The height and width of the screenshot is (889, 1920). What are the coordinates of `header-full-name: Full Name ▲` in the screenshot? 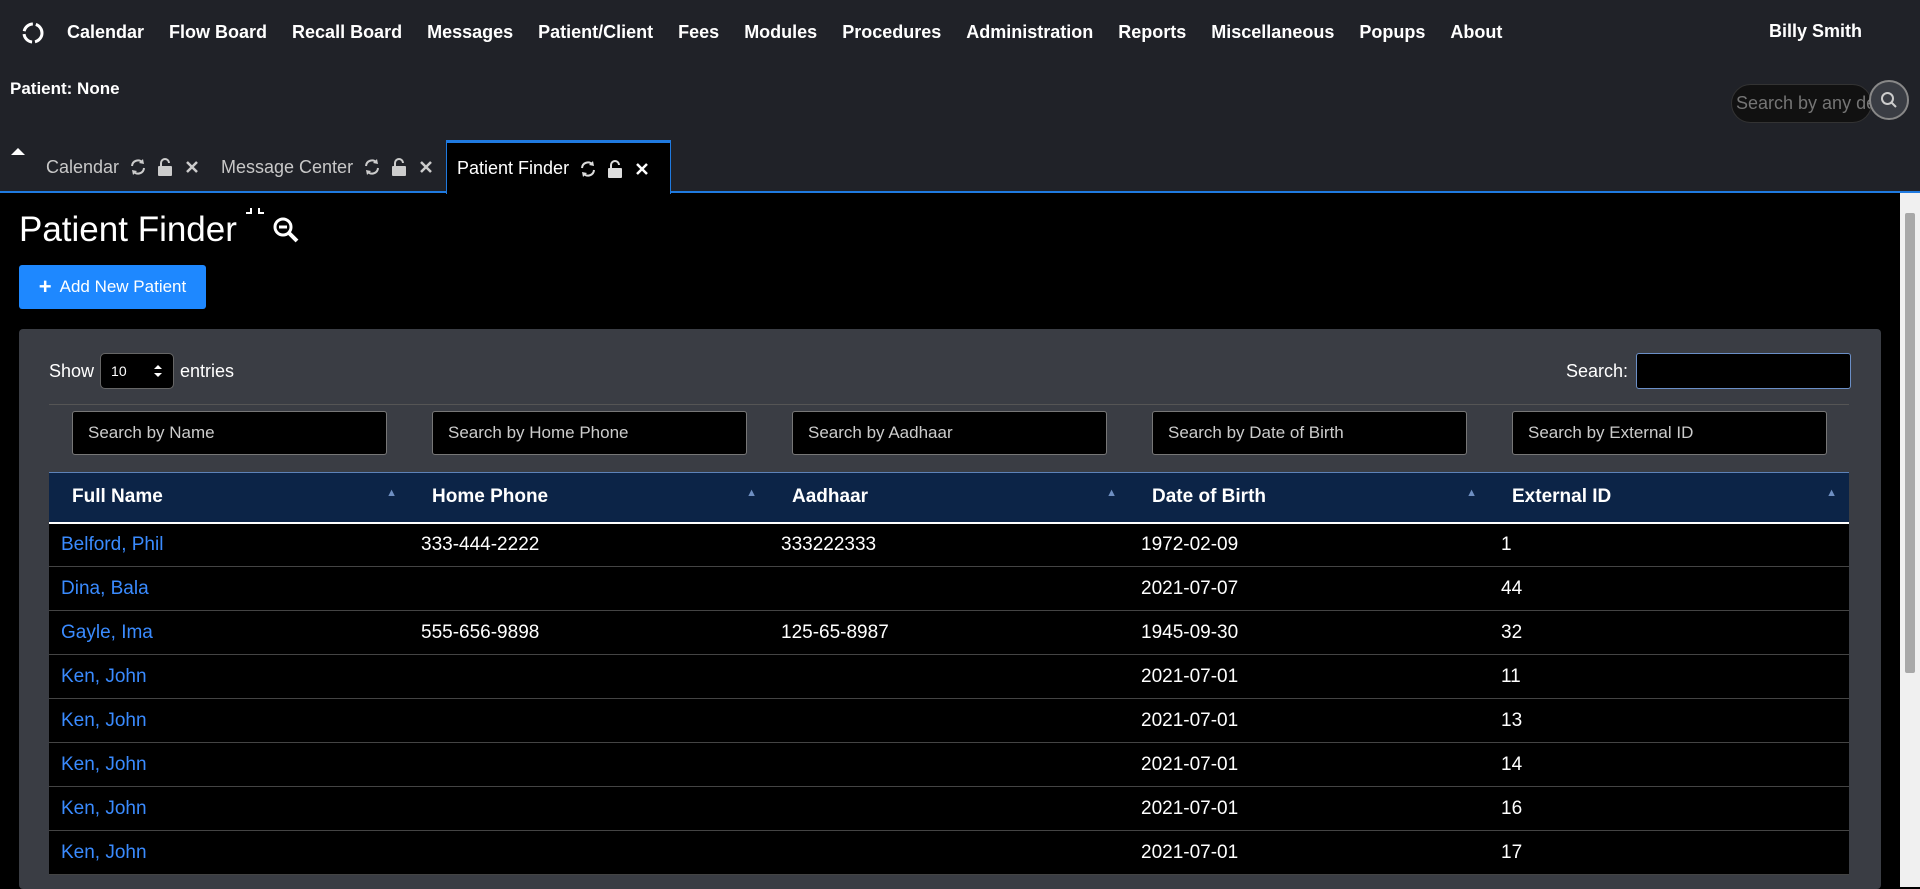 It's located at (229, 498).